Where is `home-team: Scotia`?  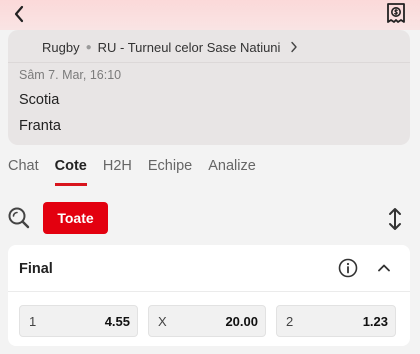
home-team: Scotia is located at coordinates (39, 100).